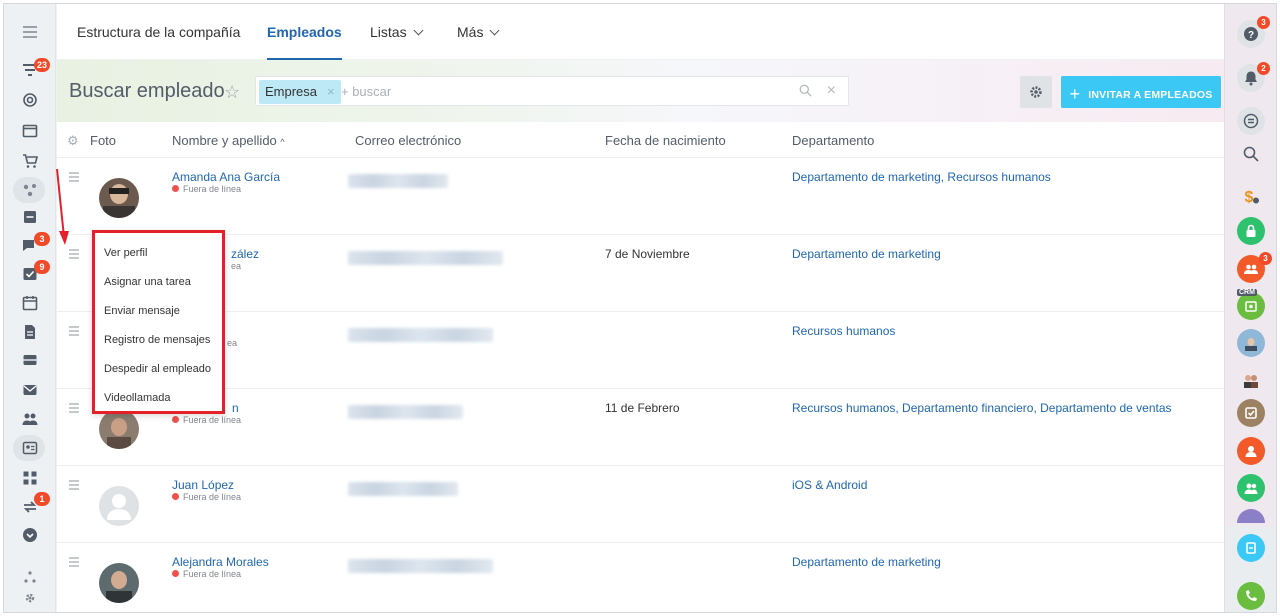  Describe the element at coordinates (1263, 22) in the screenshot. I see `help-badge: 3` at that location.